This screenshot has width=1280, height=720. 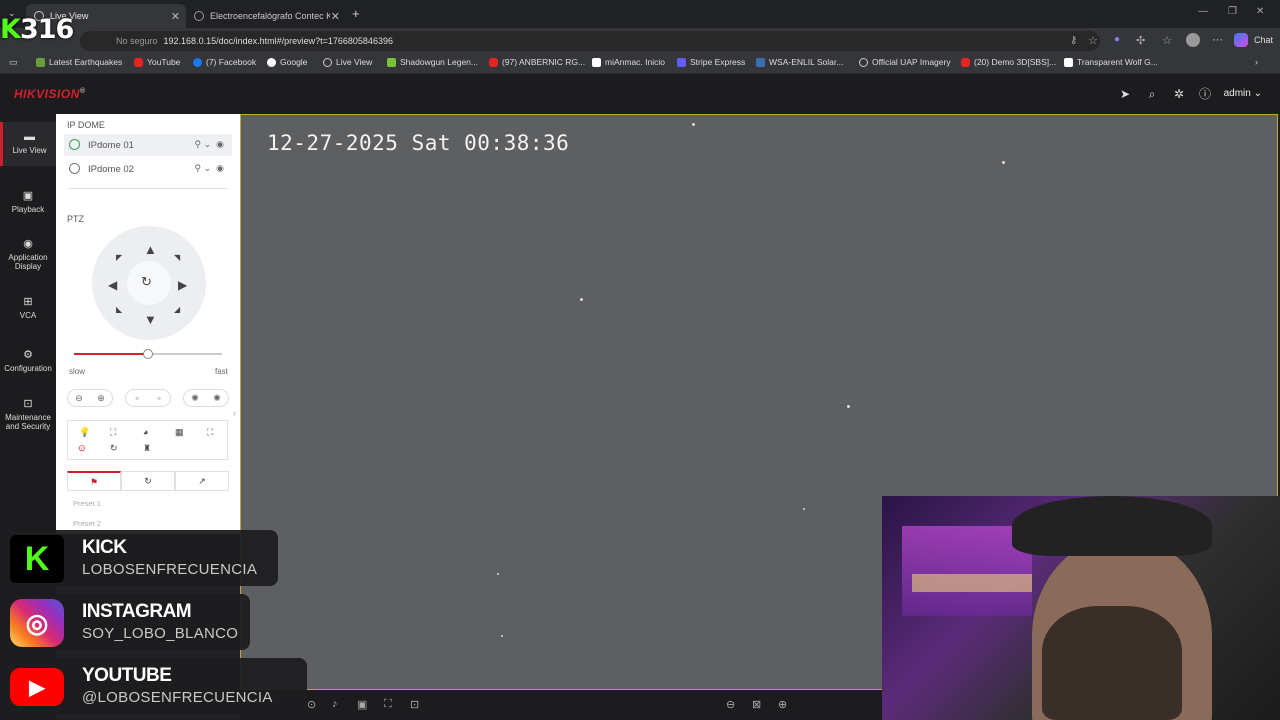 What do you see at coordinates (1263, 40) in the screenshot?
I see `chat-label: Chat` at bounding box center [1263, 40].